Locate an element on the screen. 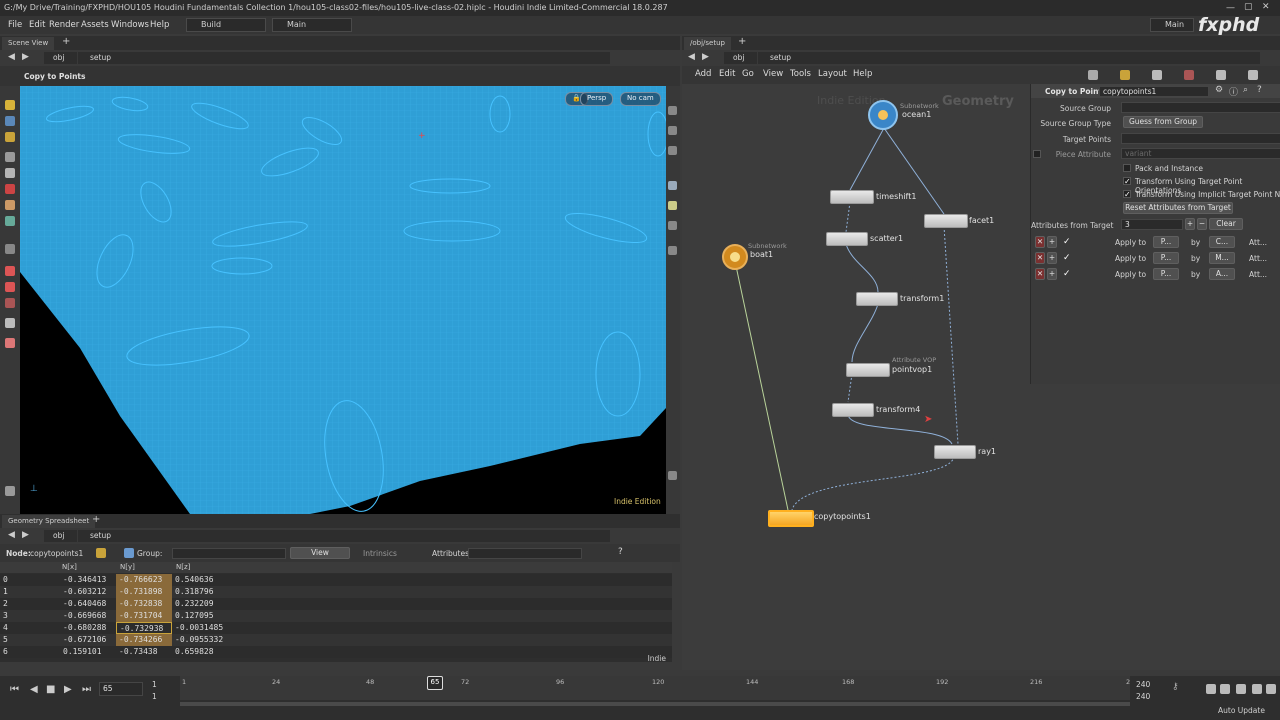  network-menu-tools: Tools is located at coordinates (800, 74).